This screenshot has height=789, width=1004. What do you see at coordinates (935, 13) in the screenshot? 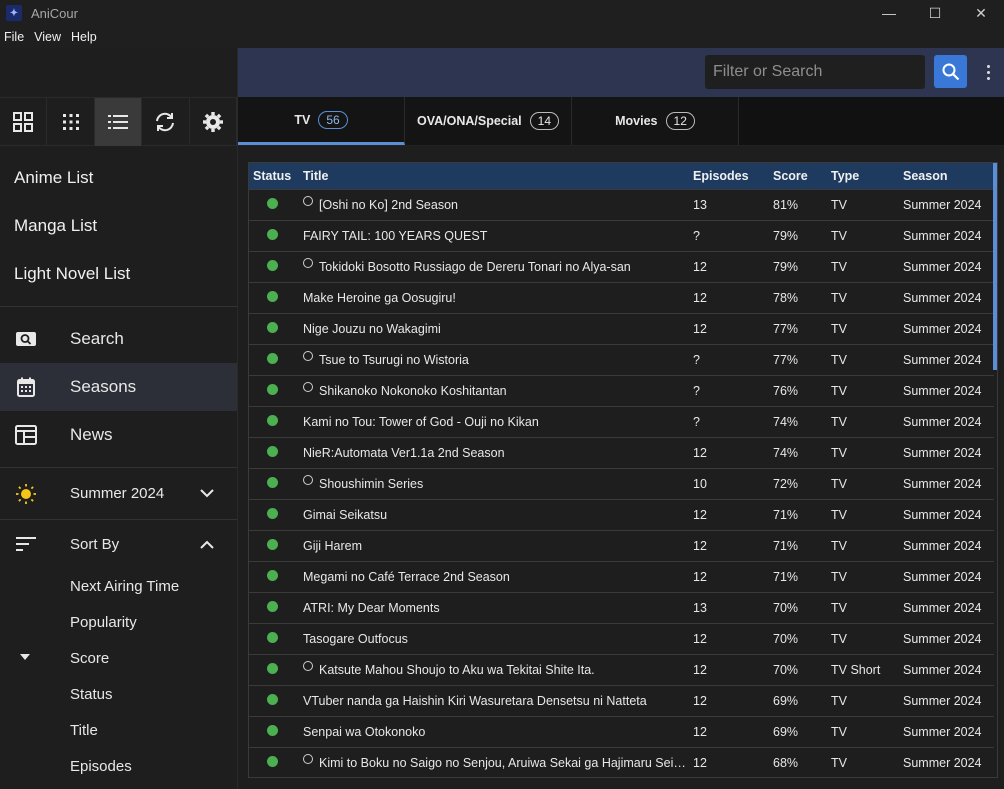
I see `maximize-button: ☐` at bounding box center [935, 13].